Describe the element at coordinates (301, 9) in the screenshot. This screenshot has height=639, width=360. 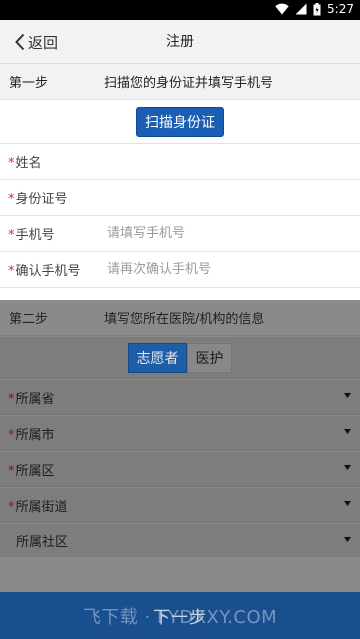
I see `cellular-signal-icon` at that location.